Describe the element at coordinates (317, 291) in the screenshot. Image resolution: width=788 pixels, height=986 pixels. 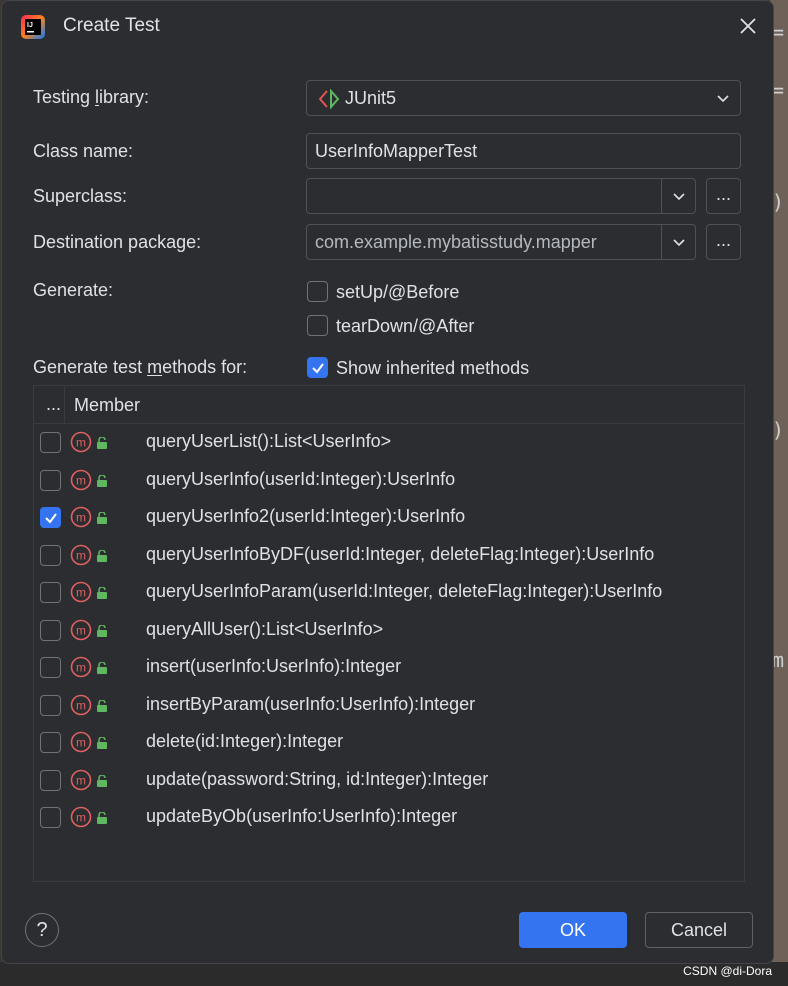
I see `setup-checkbox` at that location.